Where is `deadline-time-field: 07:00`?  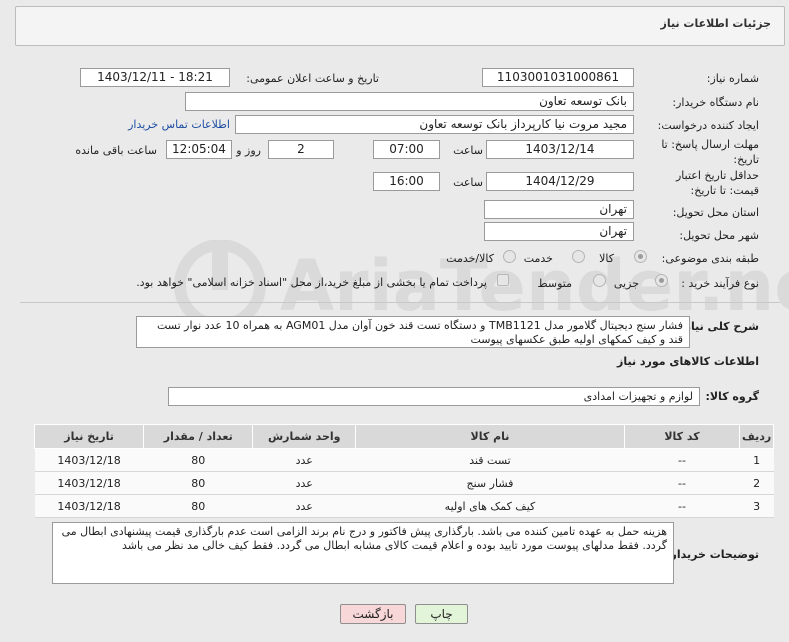 deadline-time-field: 07:00 is located at coordinates (406, 149).